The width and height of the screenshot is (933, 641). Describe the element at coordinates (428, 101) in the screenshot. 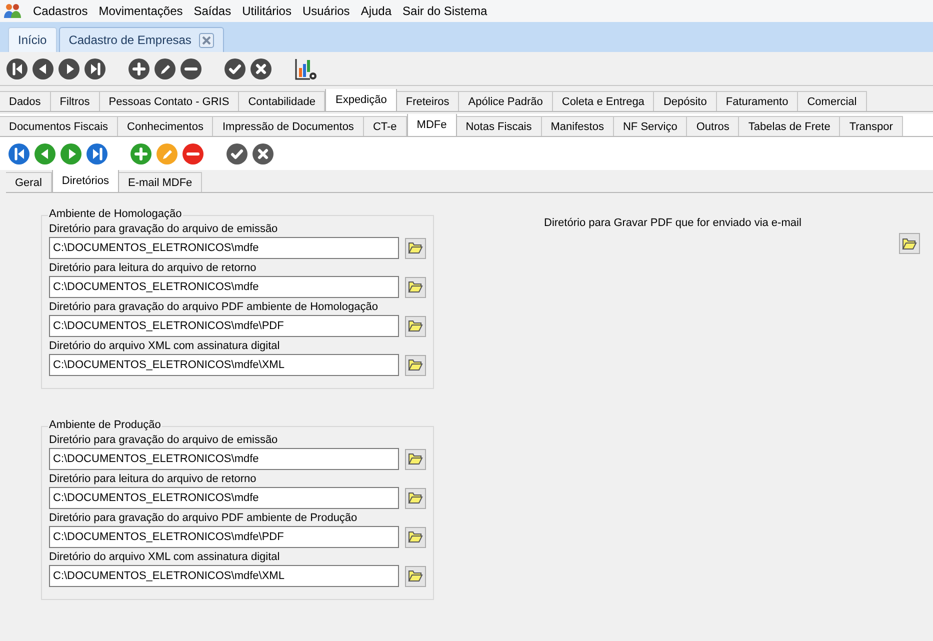

I see `tab: Freteiros` at that location.